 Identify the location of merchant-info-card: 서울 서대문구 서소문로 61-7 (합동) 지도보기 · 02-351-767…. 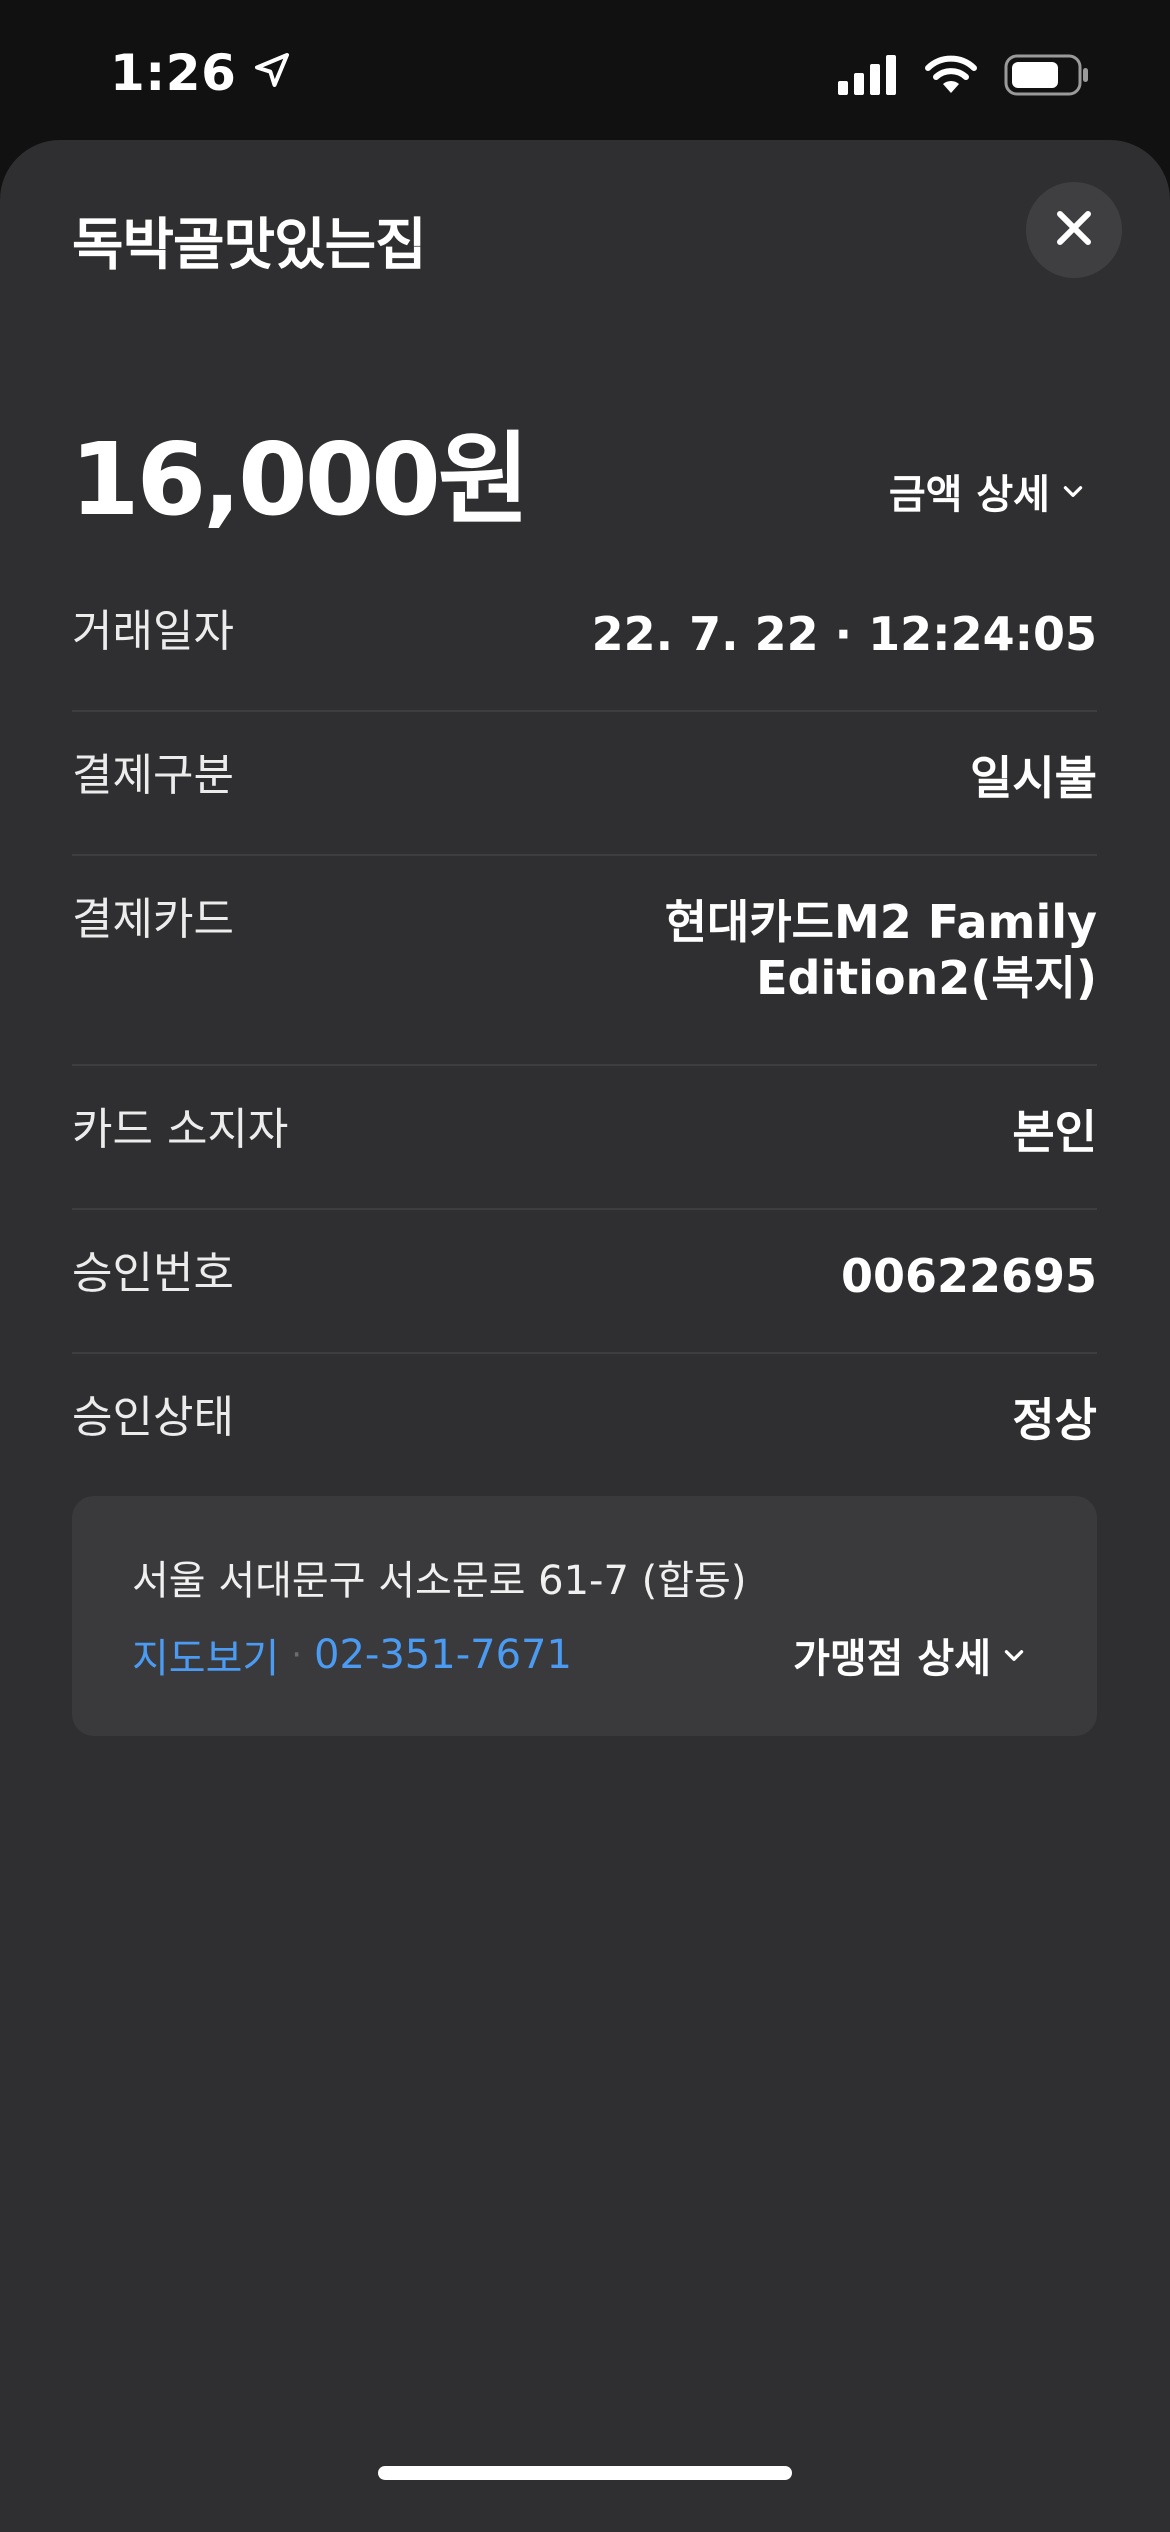
(584, 1616).